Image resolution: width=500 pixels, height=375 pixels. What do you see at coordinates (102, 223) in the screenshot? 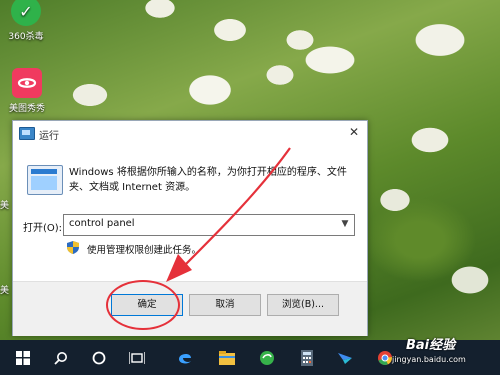
I see `open-input-value: control panel` at bounding box center [102, 223].